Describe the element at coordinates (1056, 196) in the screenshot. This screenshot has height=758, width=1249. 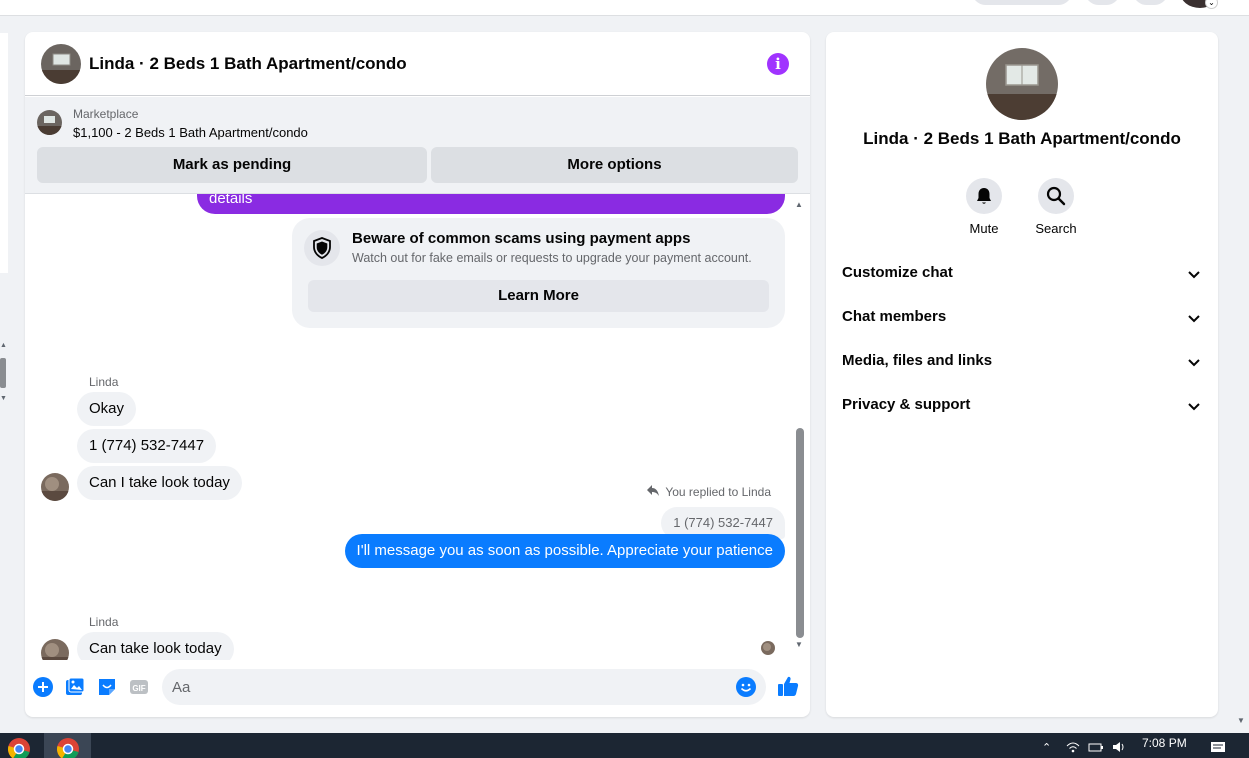
I see `search-icon` at that location.